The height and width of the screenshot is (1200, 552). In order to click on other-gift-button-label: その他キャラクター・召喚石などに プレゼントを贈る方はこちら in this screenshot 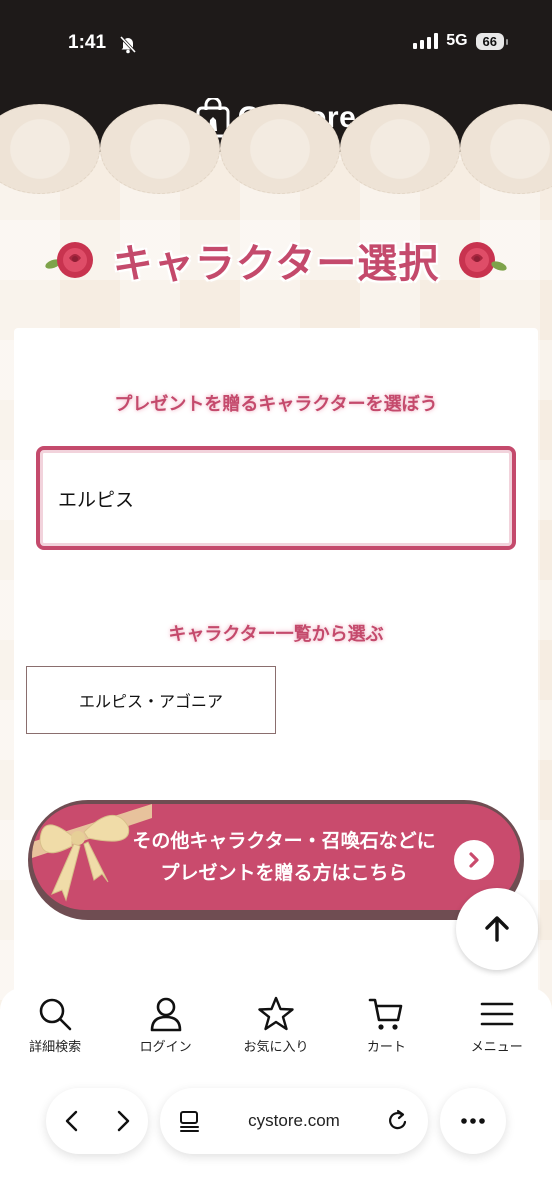, I will do `click(284, 857)`.